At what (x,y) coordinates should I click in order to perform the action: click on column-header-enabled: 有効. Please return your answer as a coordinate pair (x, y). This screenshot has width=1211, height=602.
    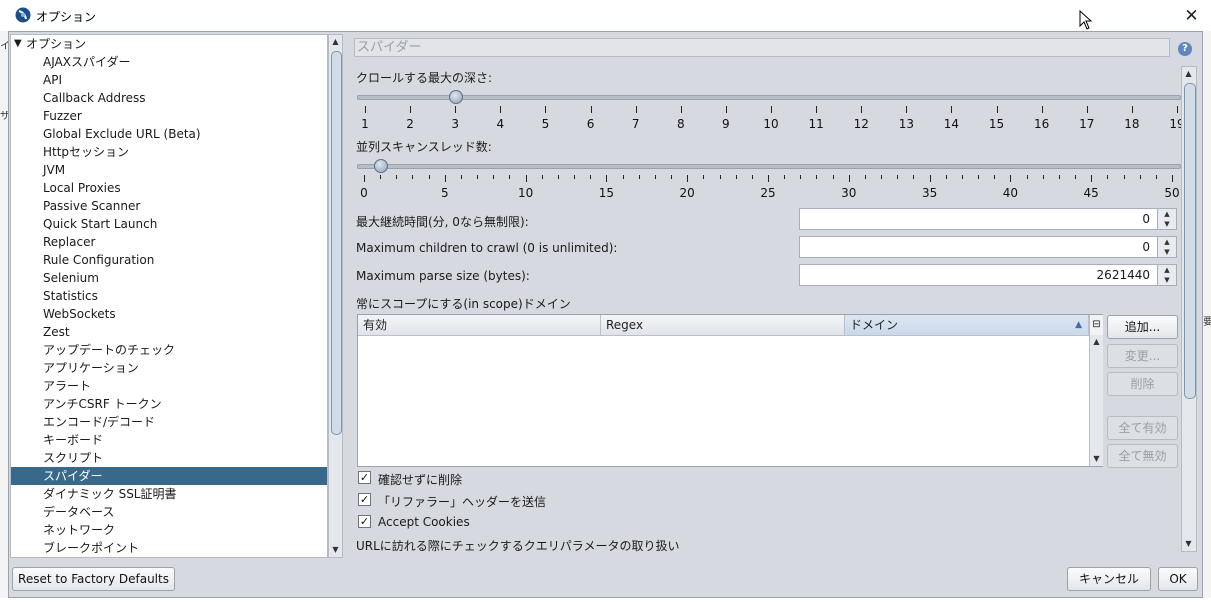
    Looking at the image, I should click on (479, 325).